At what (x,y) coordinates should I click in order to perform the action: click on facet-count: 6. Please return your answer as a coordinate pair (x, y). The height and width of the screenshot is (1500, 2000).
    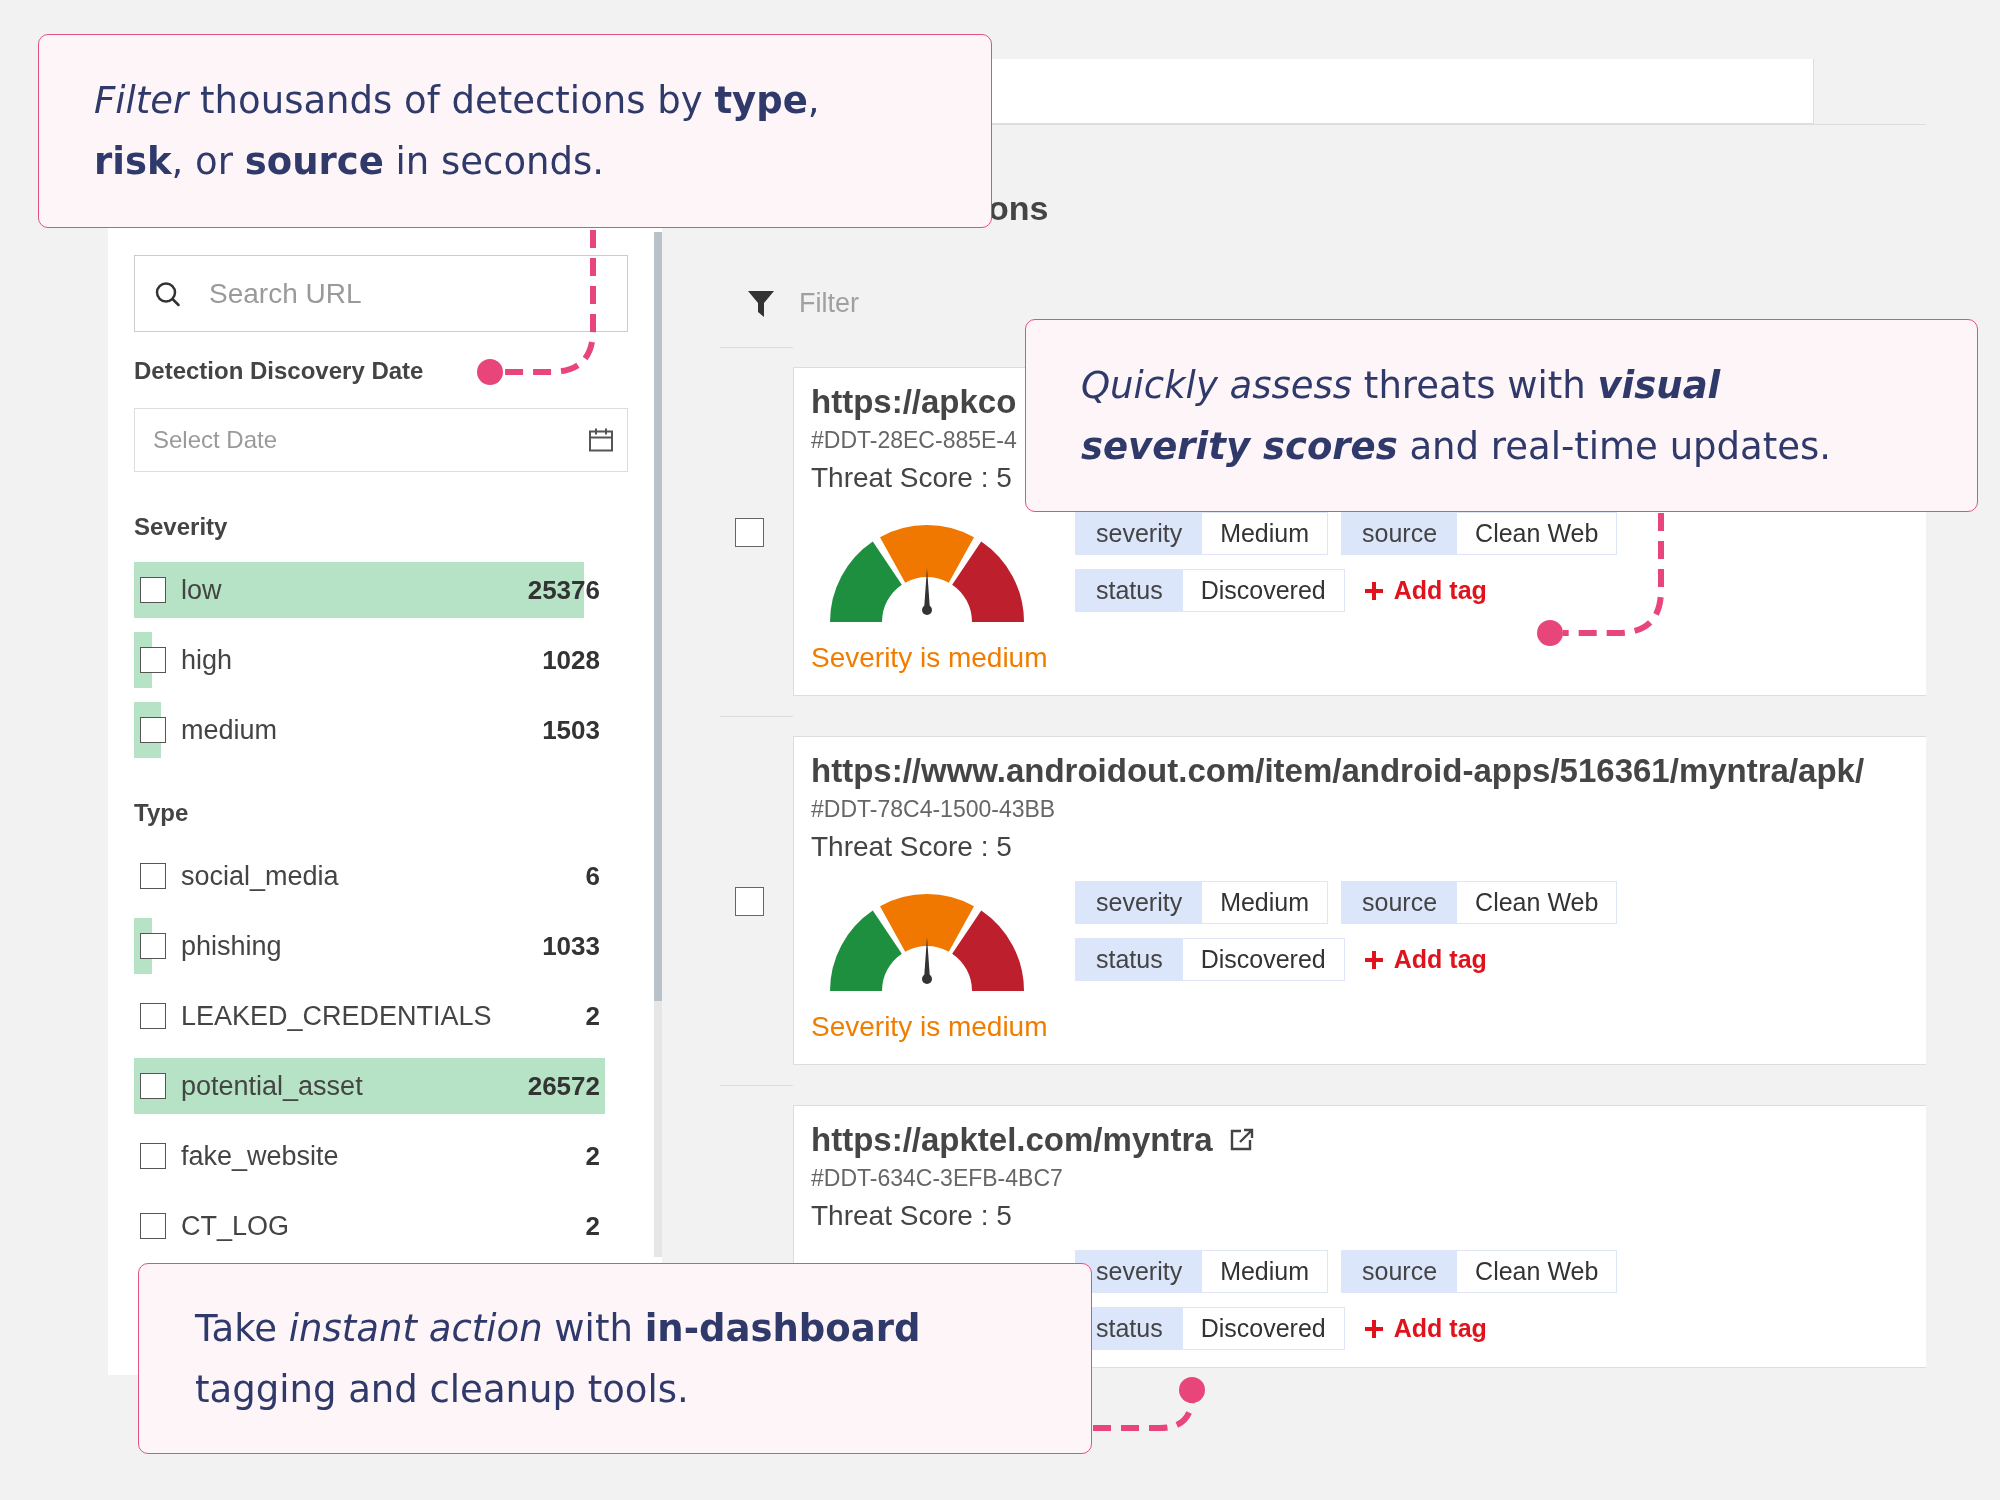
    Looking at the image, I should click on (592, 876).